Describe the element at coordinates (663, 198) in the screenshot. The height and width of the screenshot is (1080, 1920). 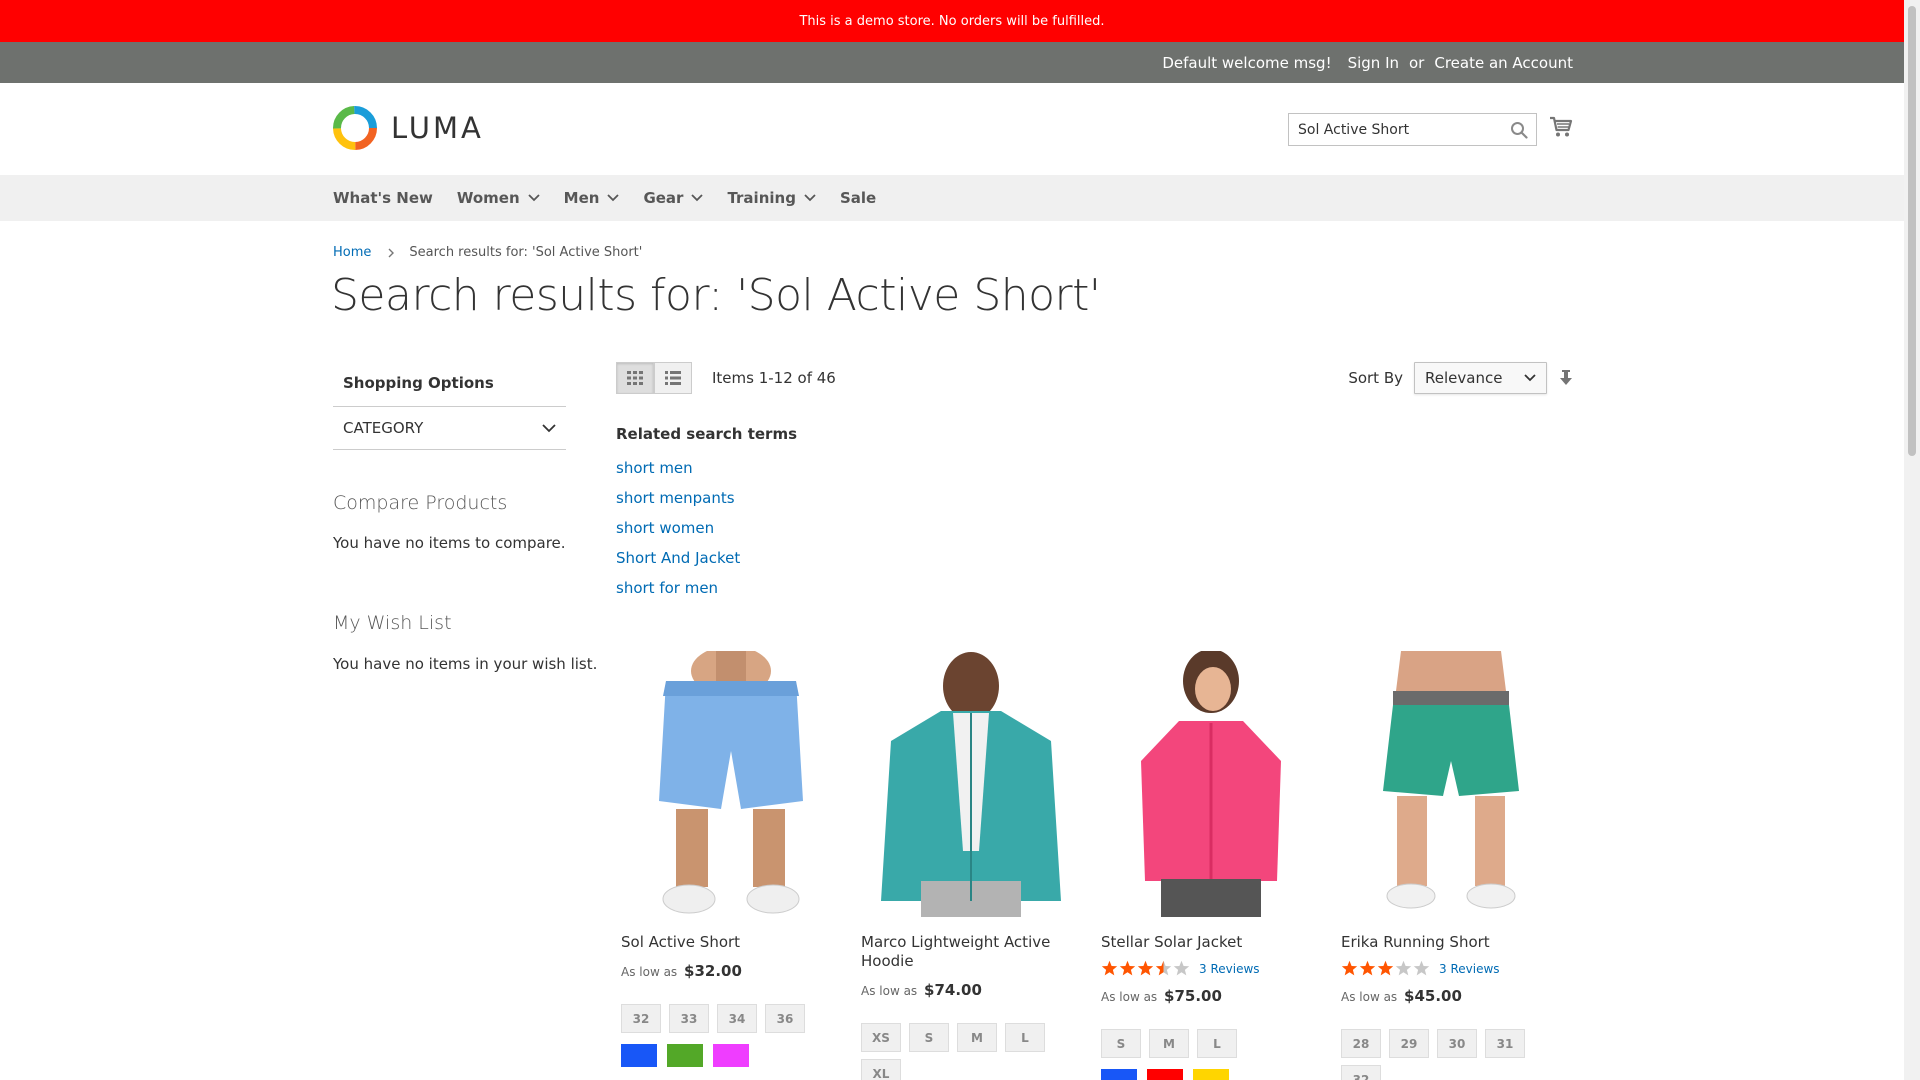
I see `nav-label: Gear` at that location.